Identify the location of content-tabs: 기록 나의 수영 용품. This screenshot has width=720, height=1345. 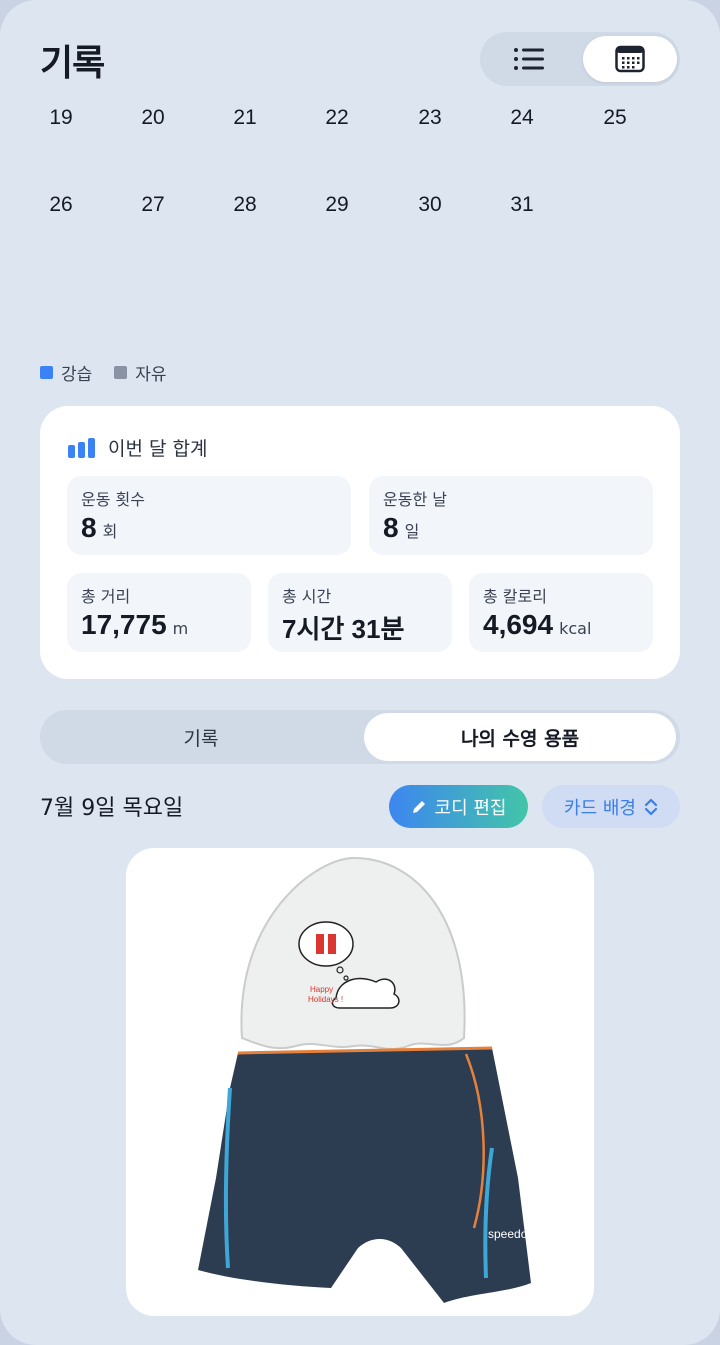
(360, 737).